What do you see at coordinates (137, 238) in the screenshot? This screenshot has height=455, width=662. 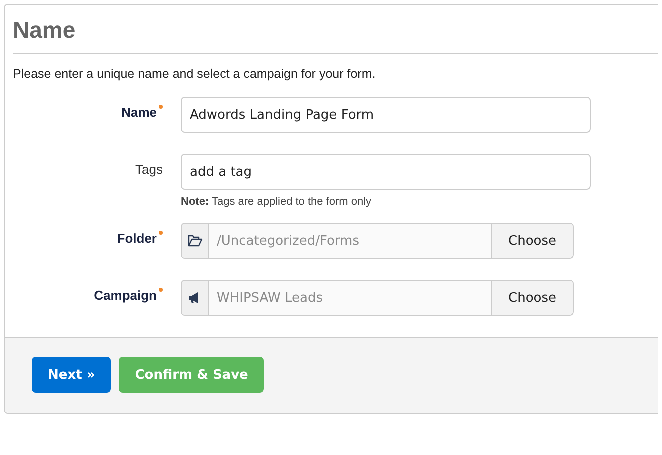 I see `field-label: Folder` at bounding box center [137, 238].